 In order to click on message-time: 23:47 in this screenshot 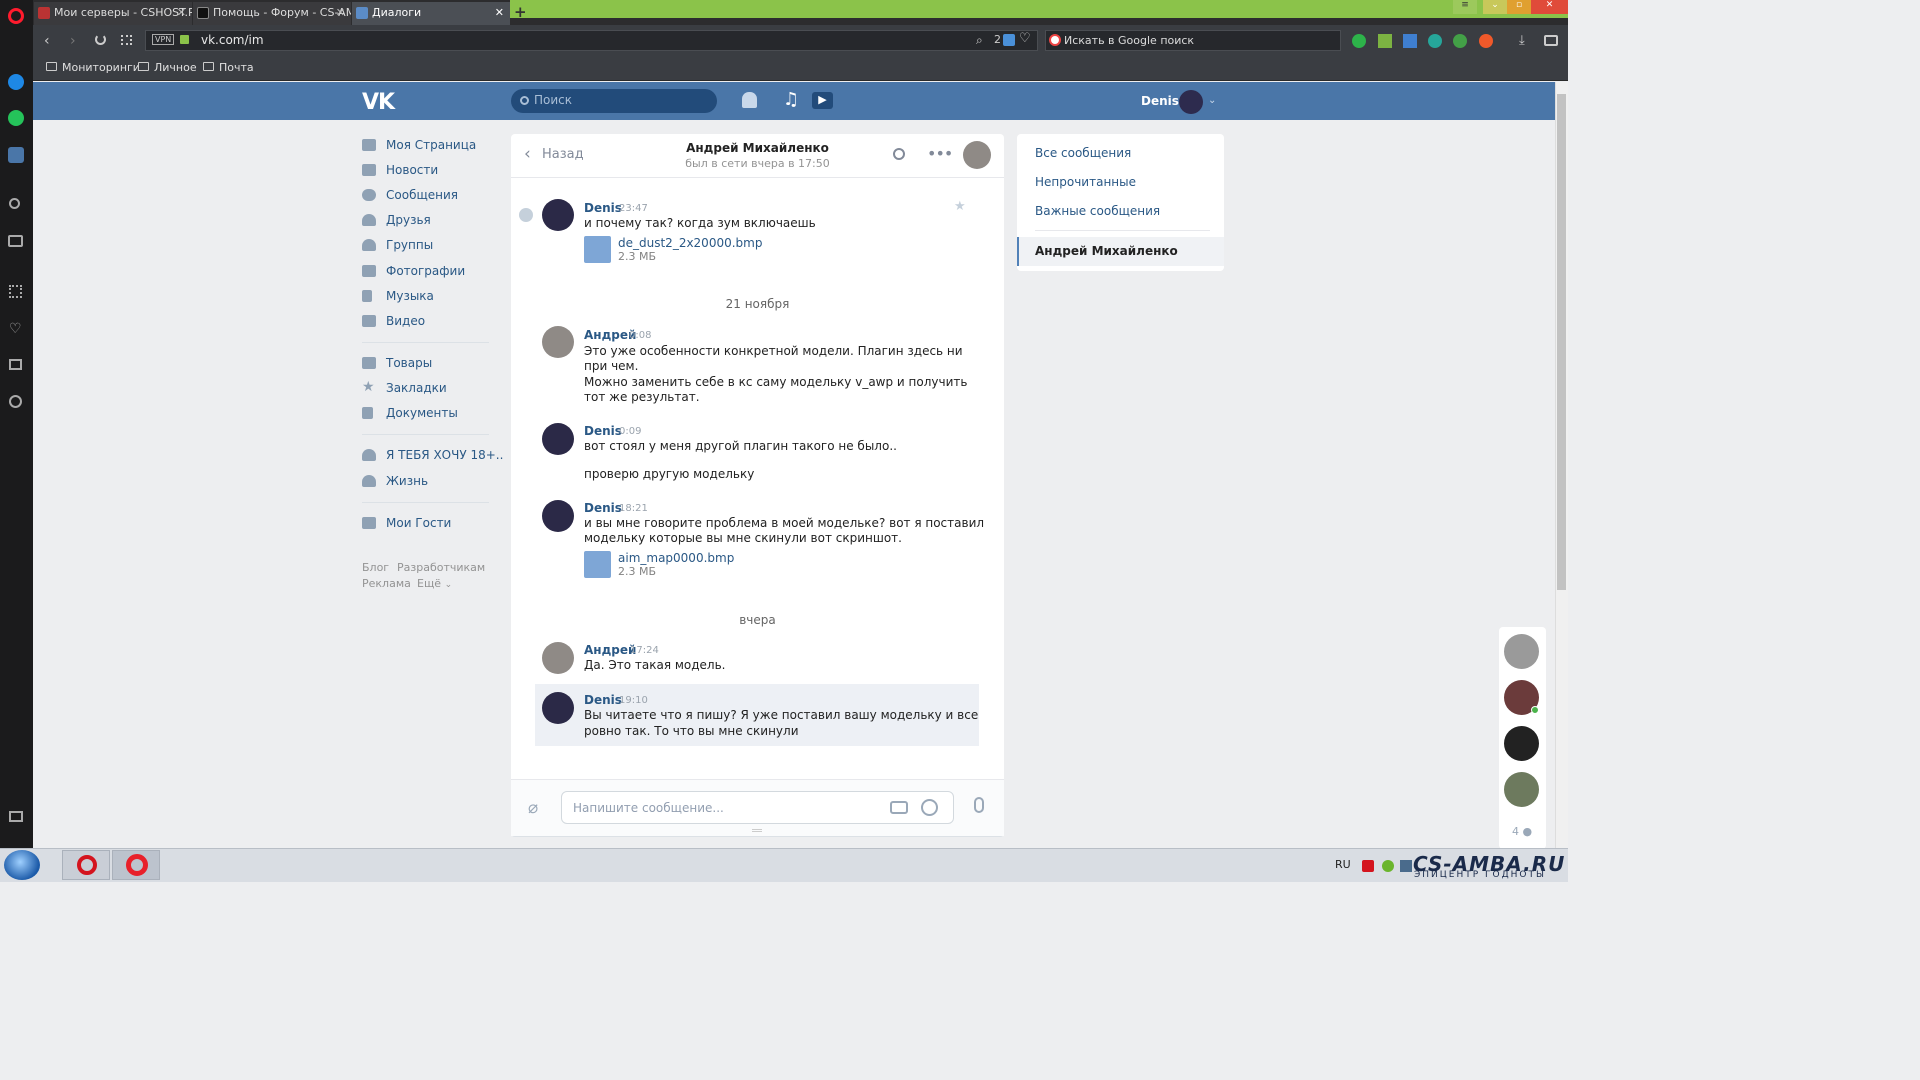, I will do `click(633, 208)`.